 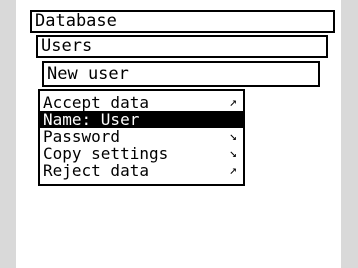 I want to click on breadcrumb-database: Database, so click(x=182, y=21).